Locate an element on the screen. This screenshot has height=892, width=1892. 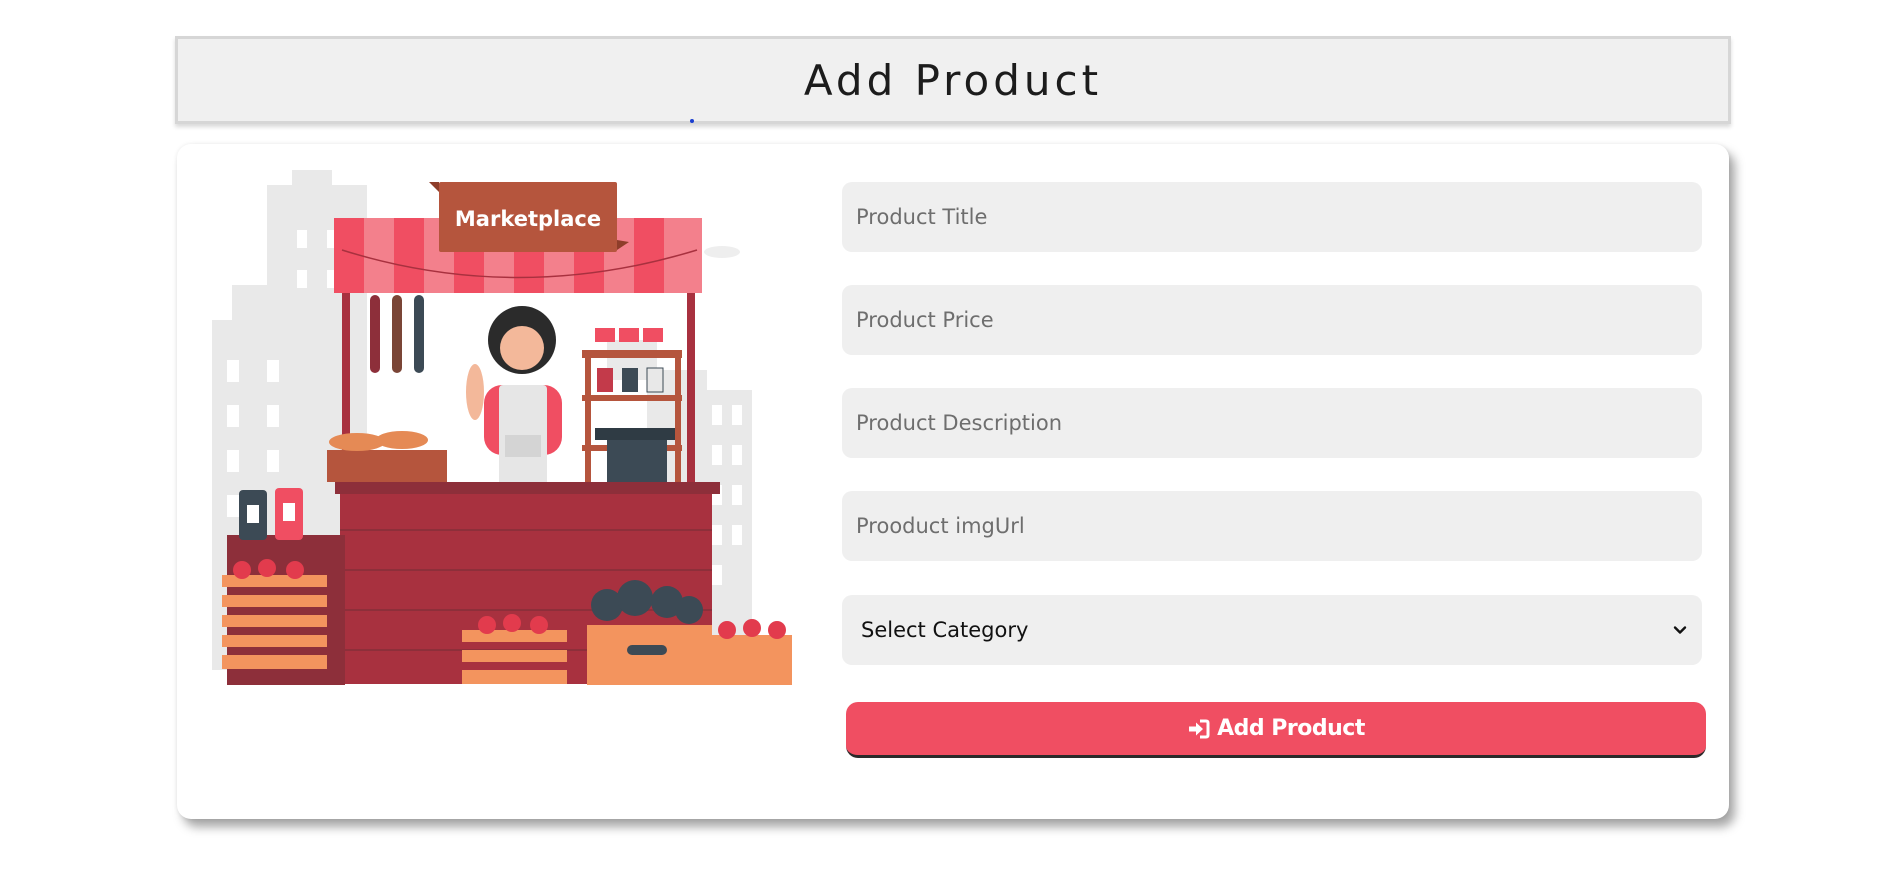
marketplace-sign-text: Marketplace is located at coordinates (528, 219).